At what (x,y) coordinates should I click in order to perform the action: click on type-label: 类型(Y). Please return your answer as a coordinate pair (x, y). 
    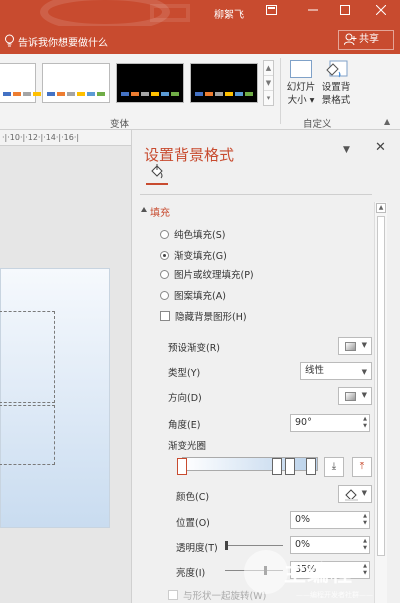
    Looking at the image, I should click on (184, 373).